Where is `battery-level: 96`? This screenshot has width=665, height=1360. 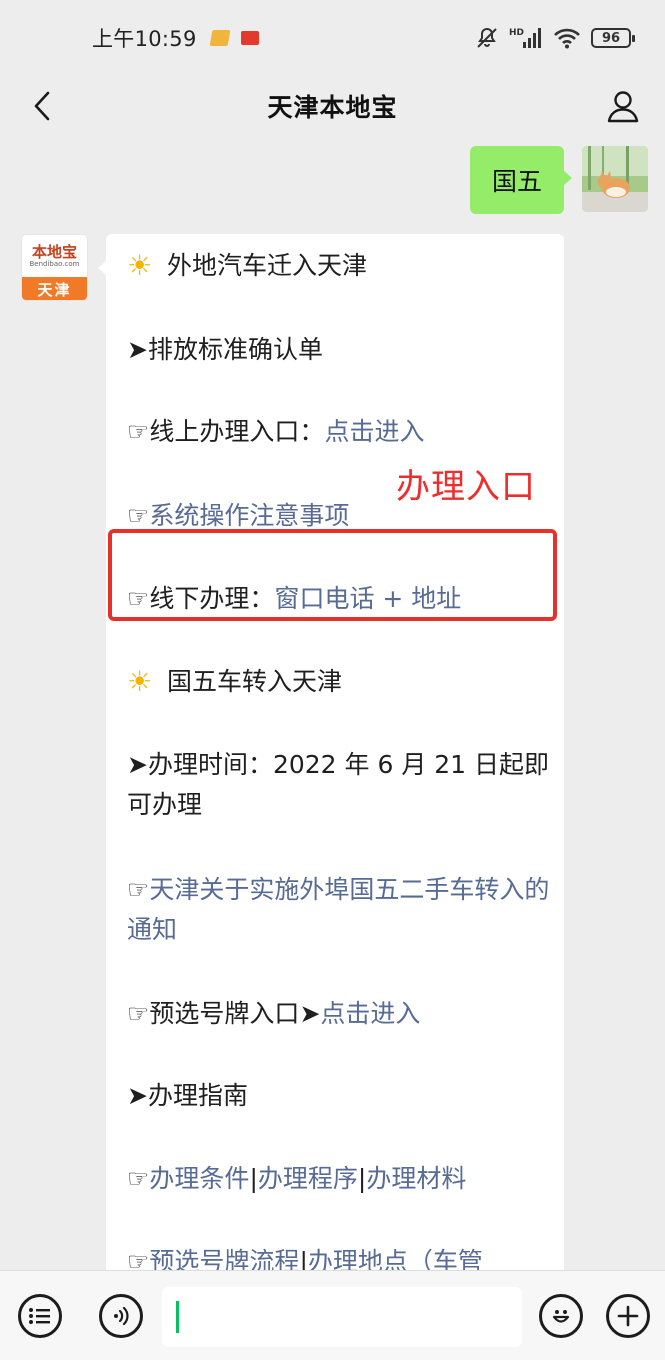 battery-level: 96 is located at coordinates (611, 38).